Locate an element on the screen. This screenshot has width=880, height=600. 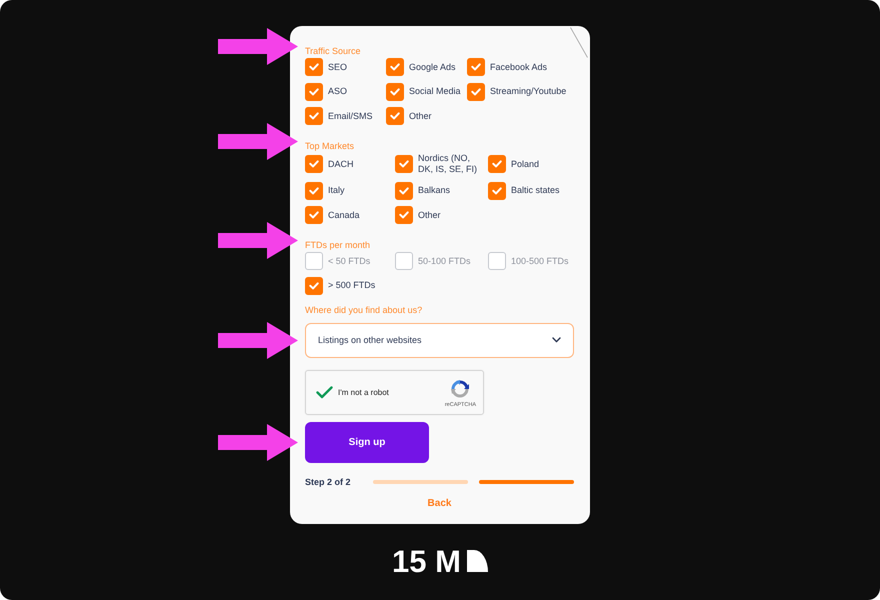
option-label: SEO is located at coordinates (338, 67).